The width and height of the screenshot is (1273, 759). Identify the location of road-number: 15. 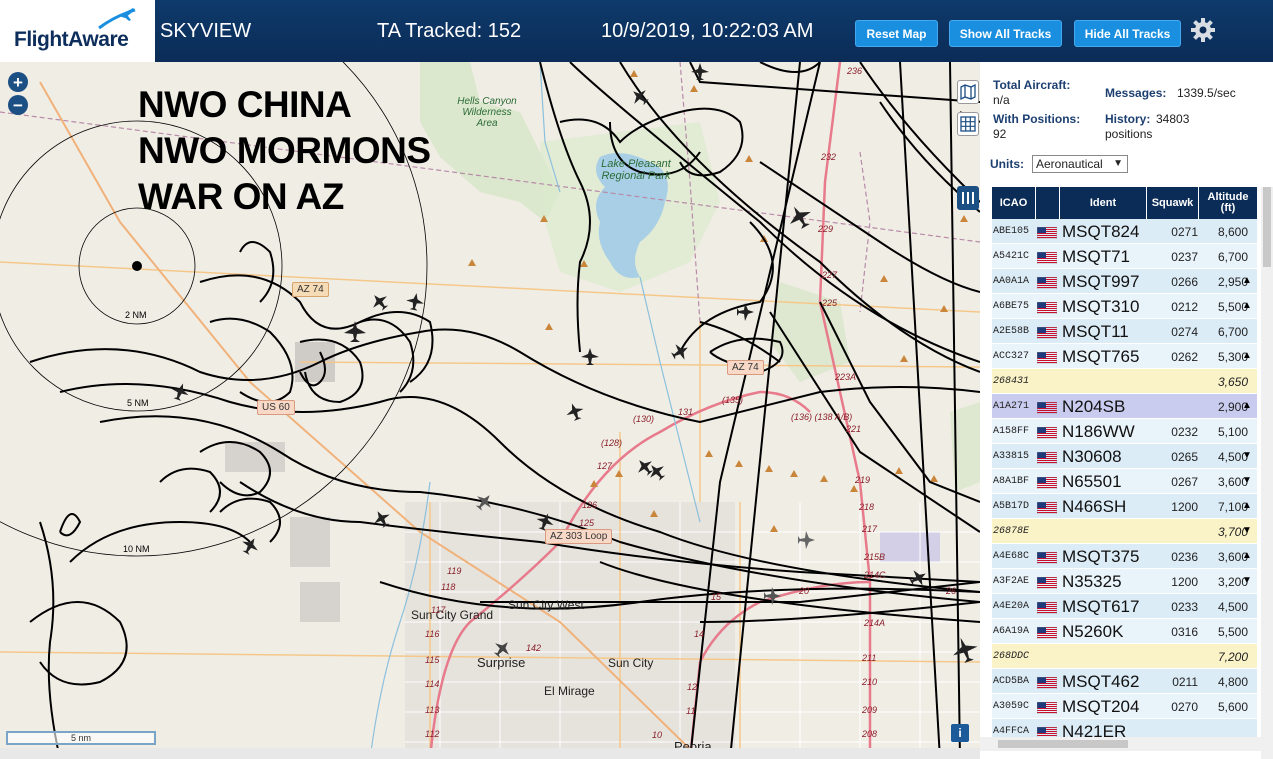
(716, 597).